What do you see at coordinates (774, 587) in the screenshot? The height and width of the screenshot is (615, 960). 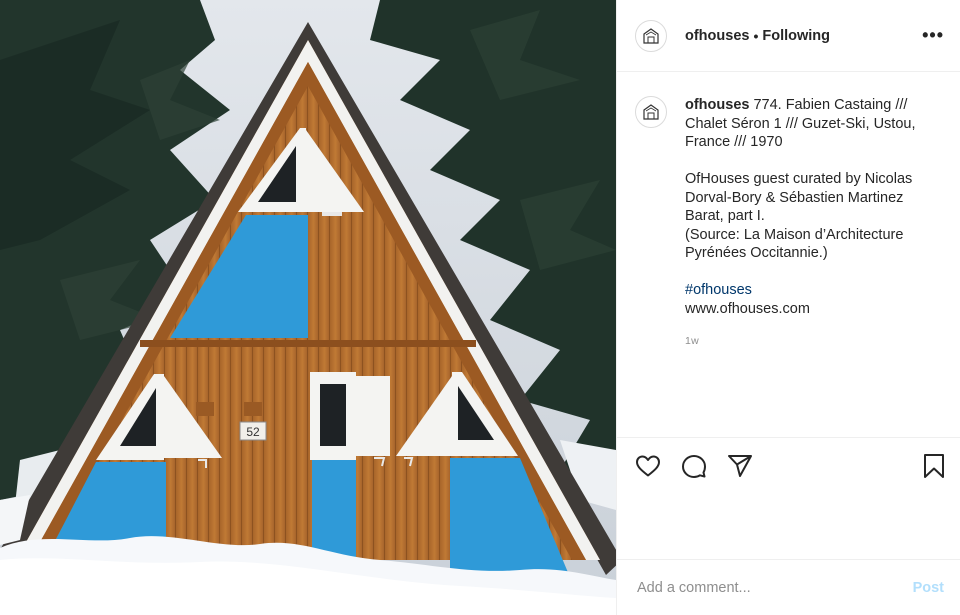 I see `comment-input` at bounding box center [774, 587].